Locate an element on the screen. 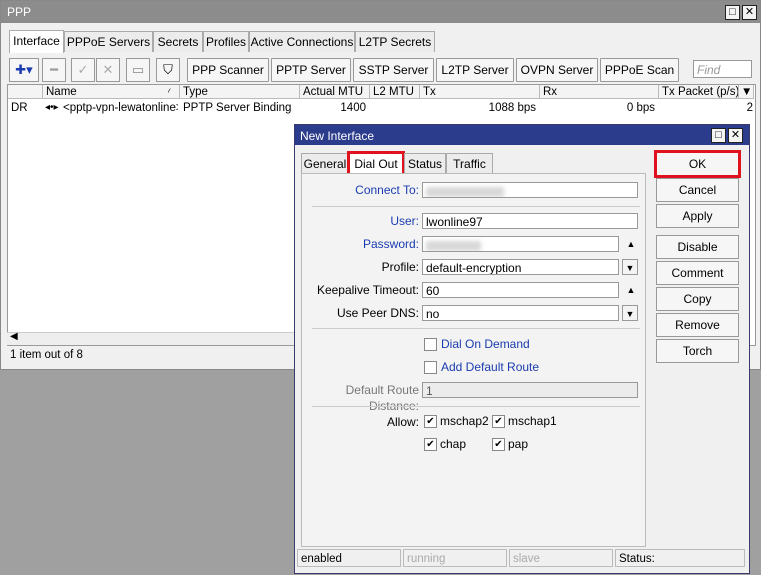 Image resolution: width=761 pixels, height=575 pixels. title-bar: PPP □ ✕ is located at coordinates (380, 12).